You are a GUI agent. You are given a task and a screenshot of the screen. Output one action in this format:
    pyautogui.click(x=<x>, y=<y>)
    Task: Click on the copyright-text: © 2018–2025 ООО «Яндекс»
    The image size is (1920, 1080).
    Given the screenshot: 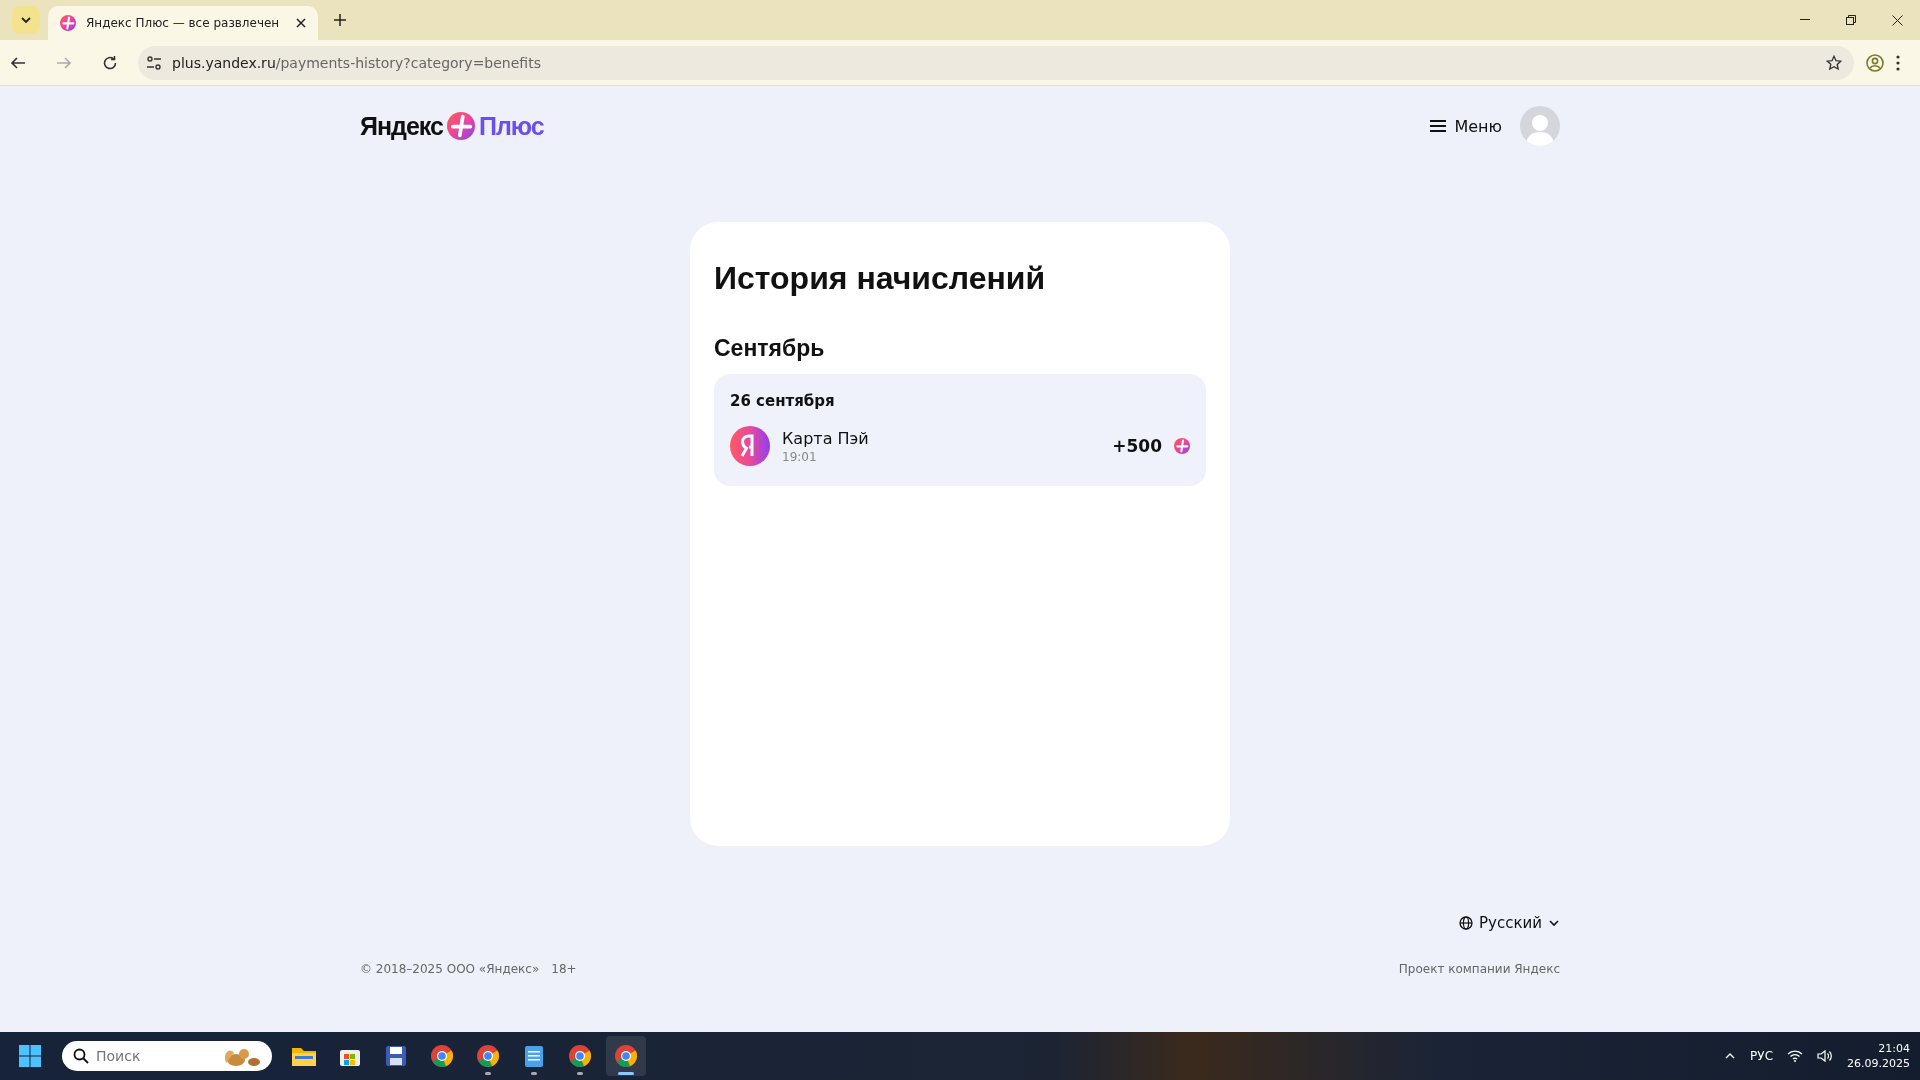 What is the action you would take?
    pyautogui.click(x=450, y=969)
    